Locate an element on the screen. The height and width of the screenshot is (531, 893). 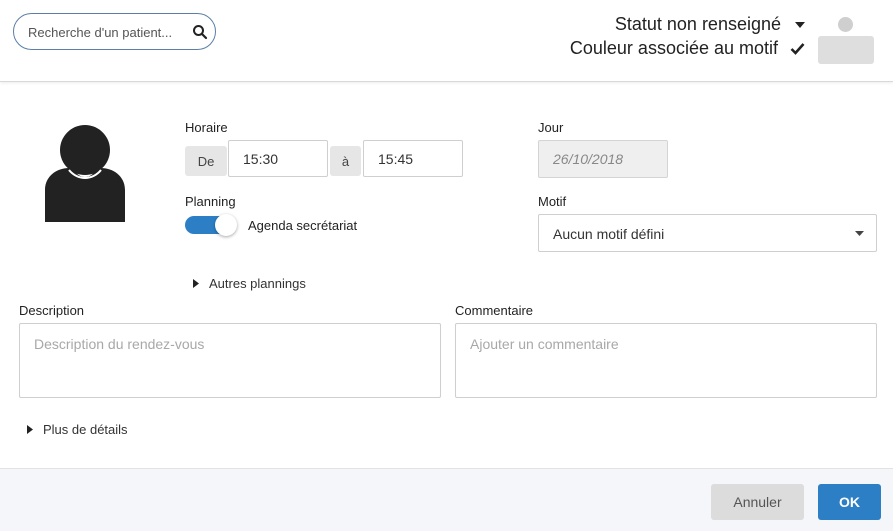
description-label: Description is located at coordinates (52, 310).